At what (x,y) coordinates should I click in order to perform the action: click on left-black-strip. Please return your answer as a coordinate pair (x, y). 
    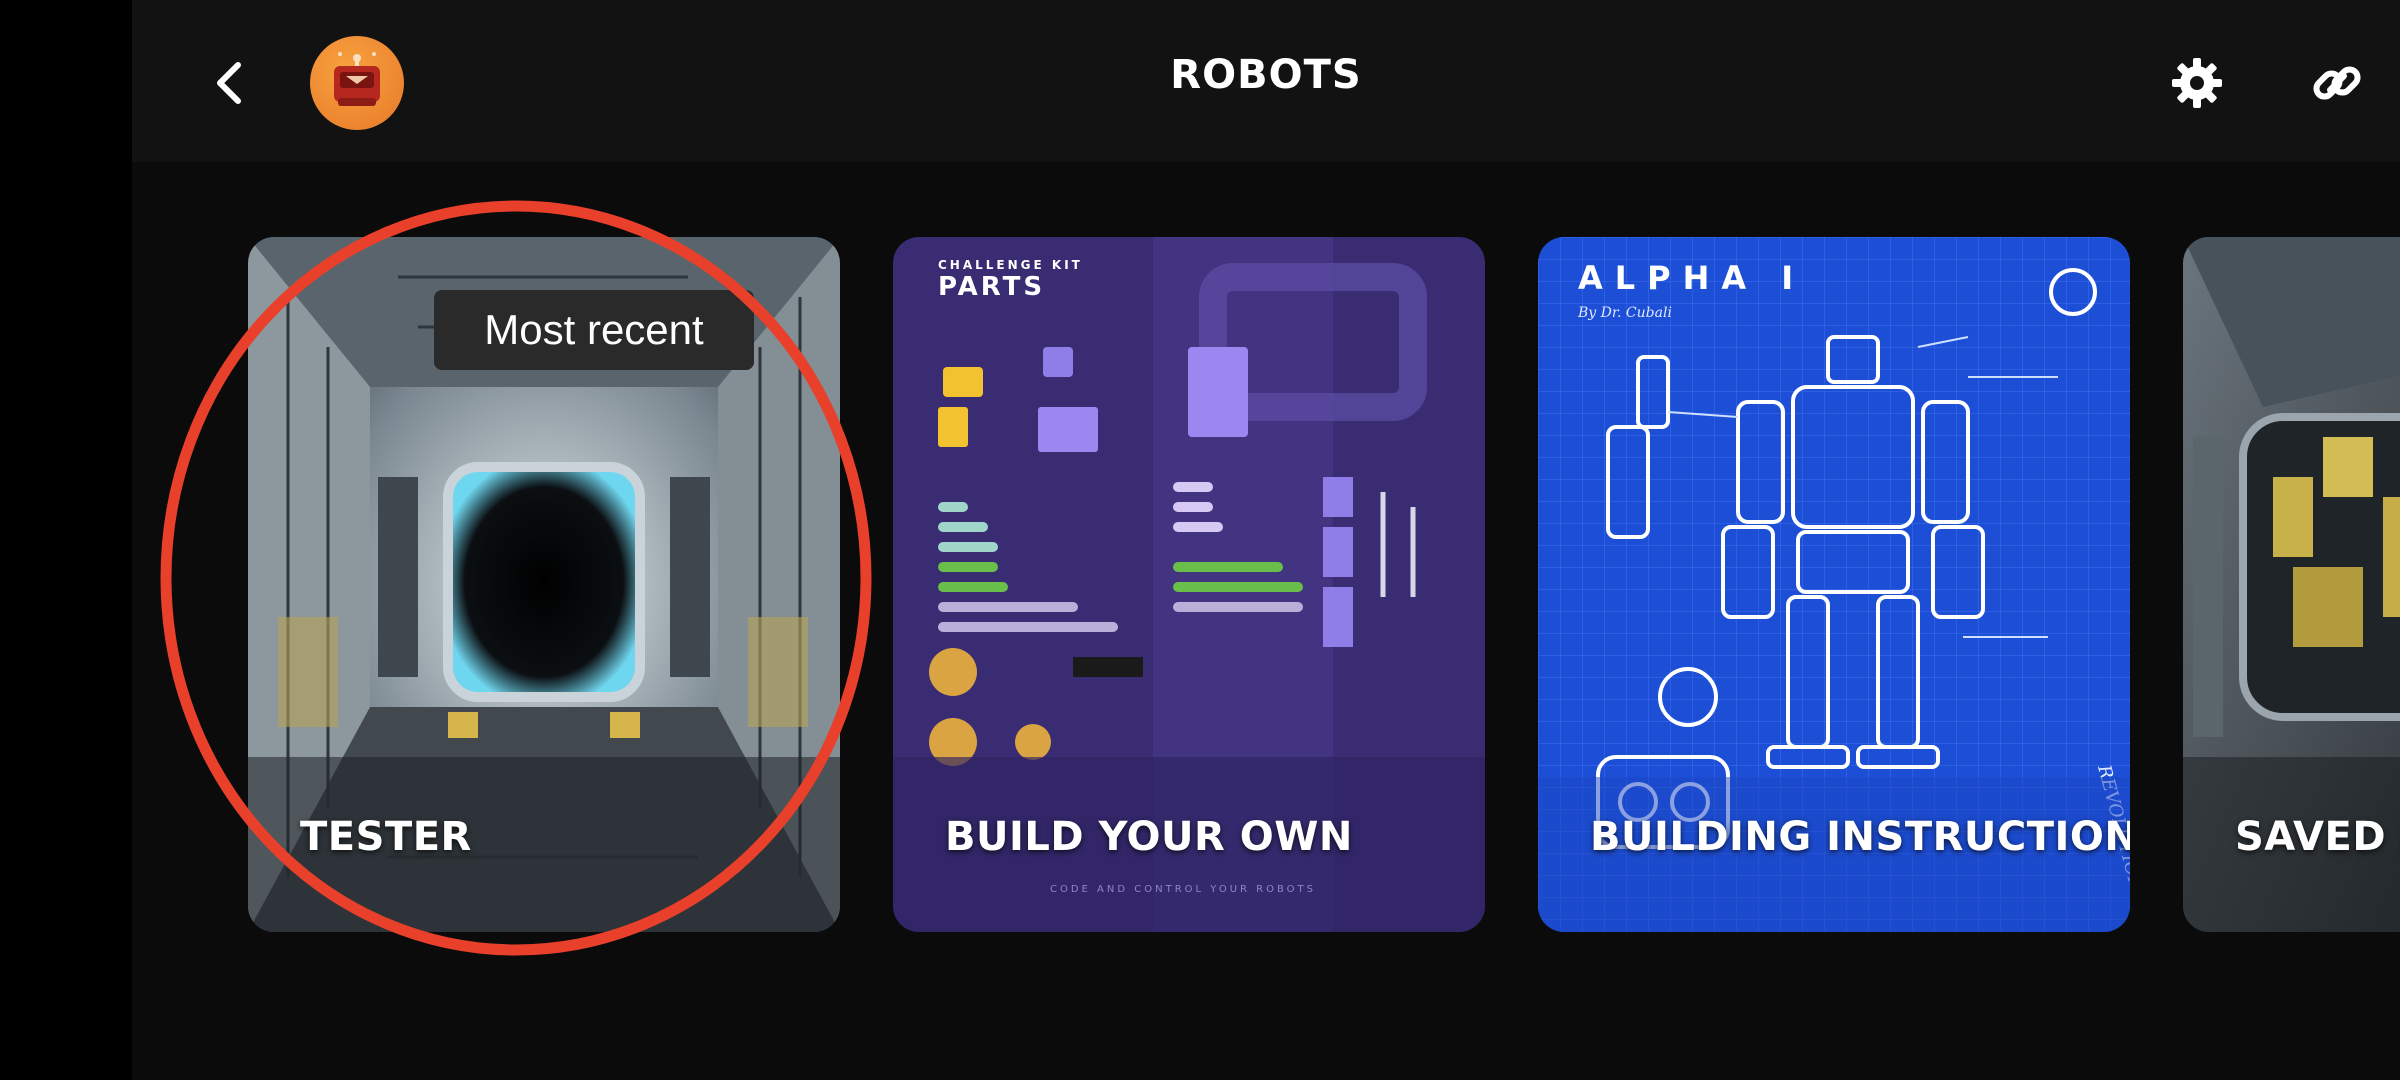
    Looking at the image, I should click on (66, 540).